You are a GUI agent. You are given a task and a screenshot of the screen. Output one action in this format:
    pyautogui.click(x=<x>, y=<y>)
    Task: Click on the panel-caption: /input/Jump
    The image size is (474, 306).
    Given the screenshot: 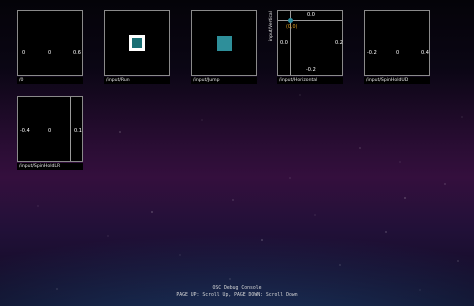 What is the action you would take?
    pyautogui.click(x=224, y=80)
    